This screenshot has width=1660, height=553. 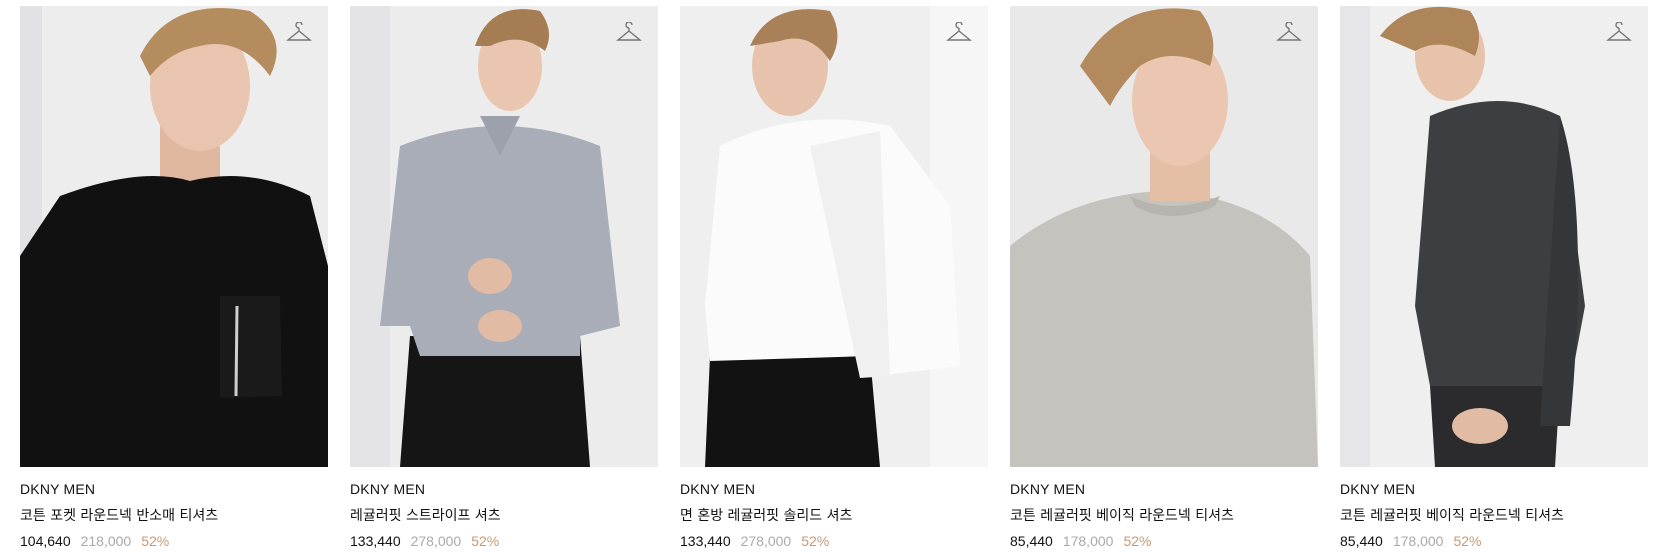 I want to click on product-name: 코튼 포켓 라운드넥 반소매 티셔츠, so click(x=174, y=515).